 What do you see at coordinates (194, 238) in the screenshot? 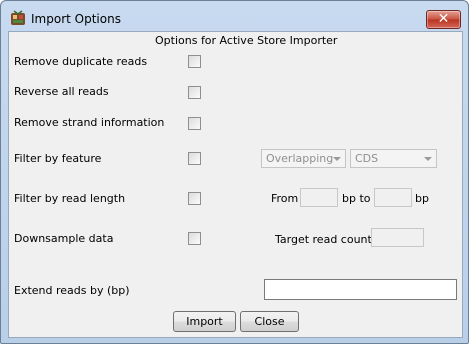
I see `downsample-checkbox` at bounding box center [194, 238].